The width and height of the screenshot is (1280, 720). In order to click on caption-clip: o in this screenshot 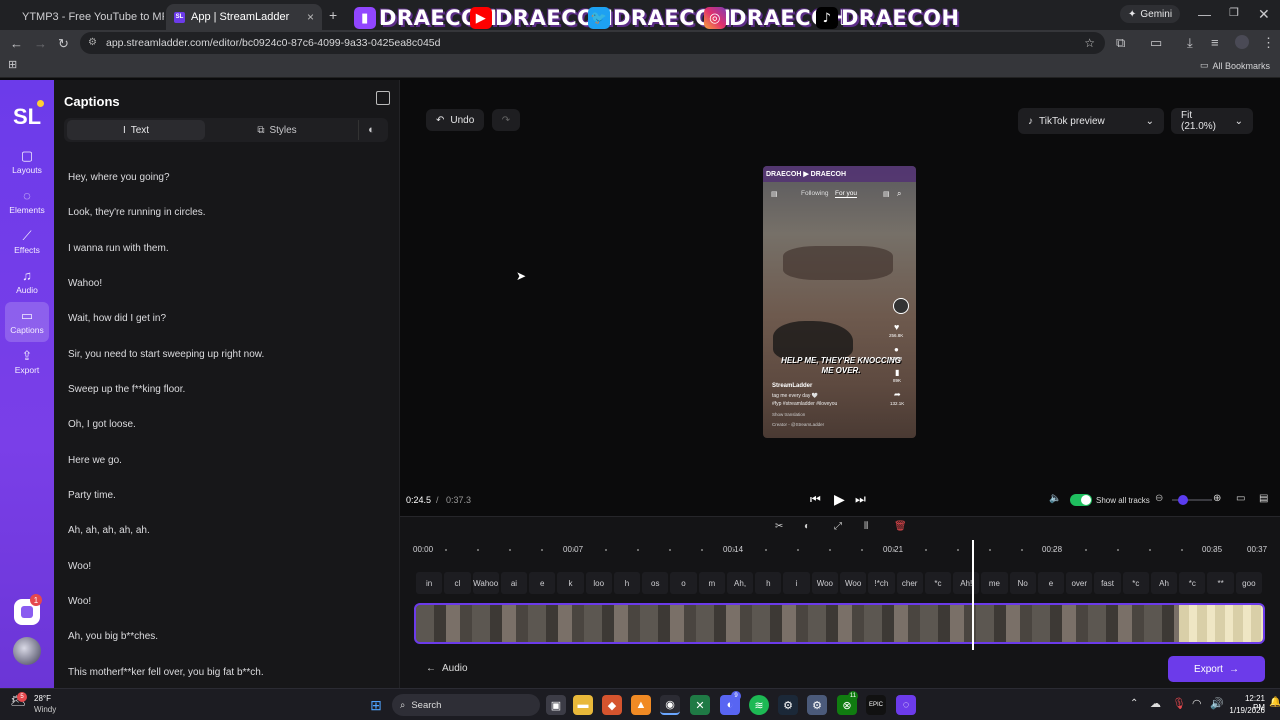, I will do `click(683, 583)`.